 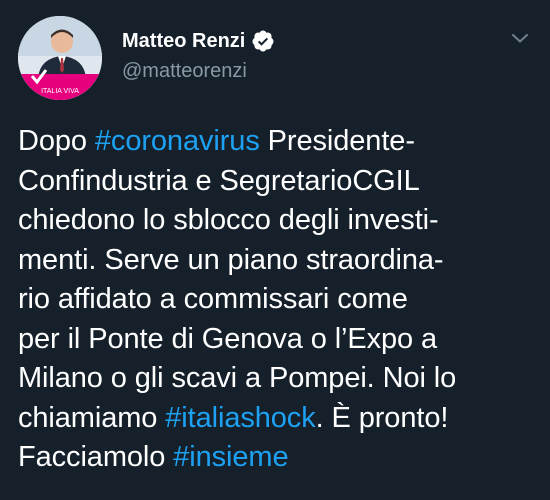 I want to click on avatar-image: ITALIA VIVA, so click(x=60, y=58).